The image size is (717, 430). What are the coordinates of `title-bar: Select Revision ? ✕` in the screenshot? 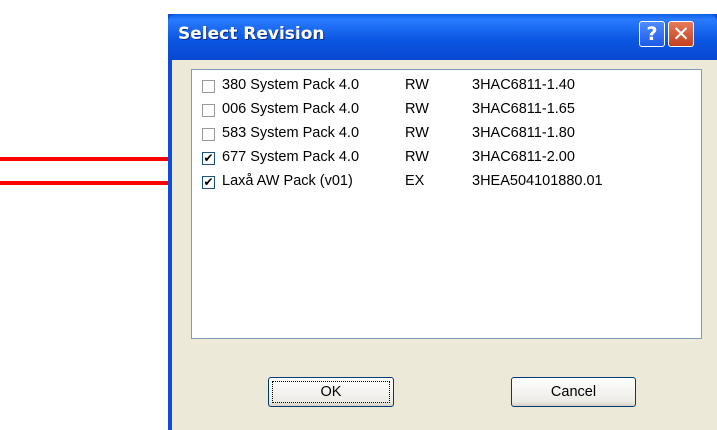 It's located at (442, 37).